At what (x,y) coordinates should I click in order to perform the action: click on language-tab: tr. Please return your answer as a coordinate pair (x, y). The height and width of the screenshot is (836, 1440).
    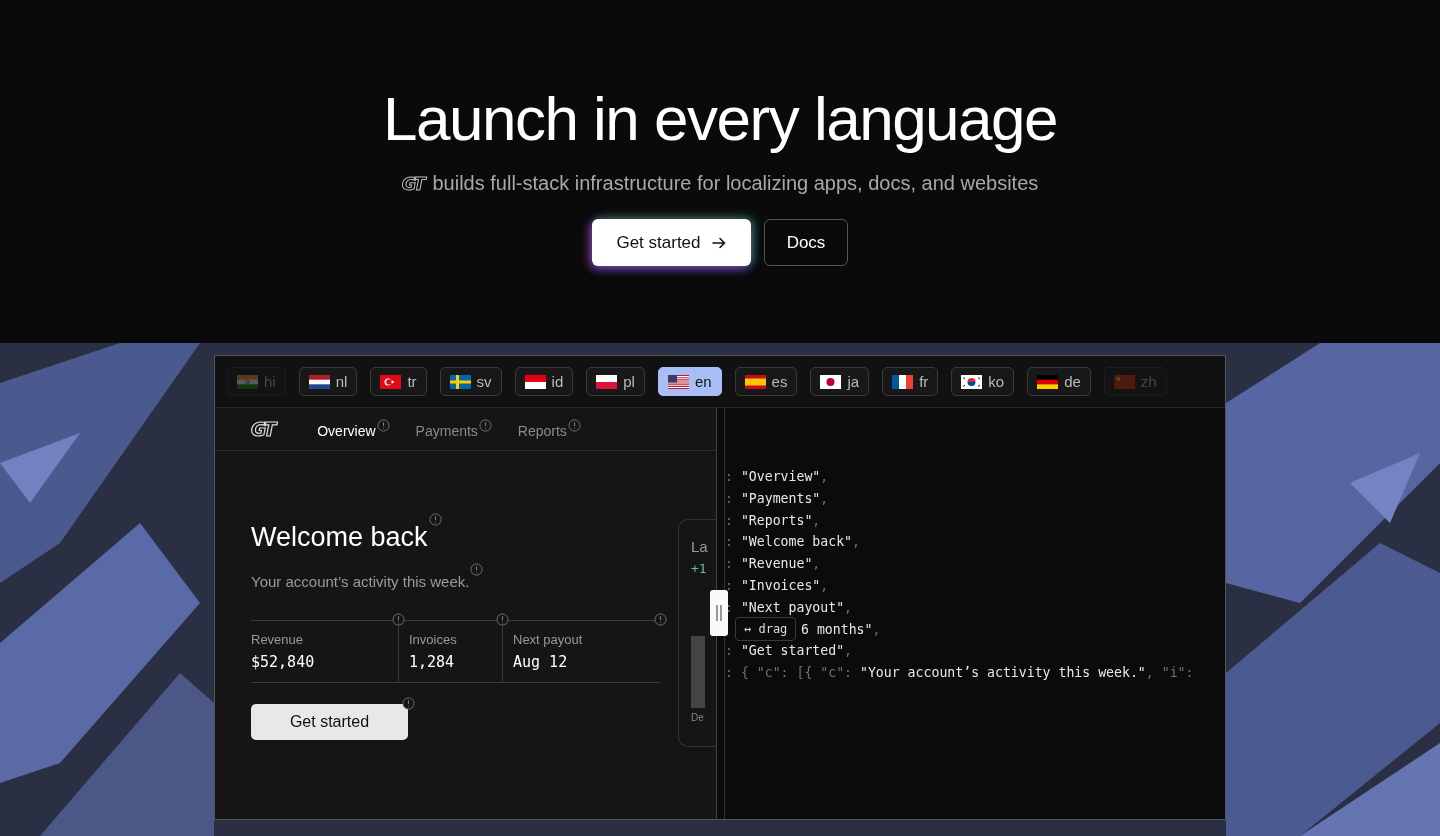
    Looking at the image, I should click on (398, 381).